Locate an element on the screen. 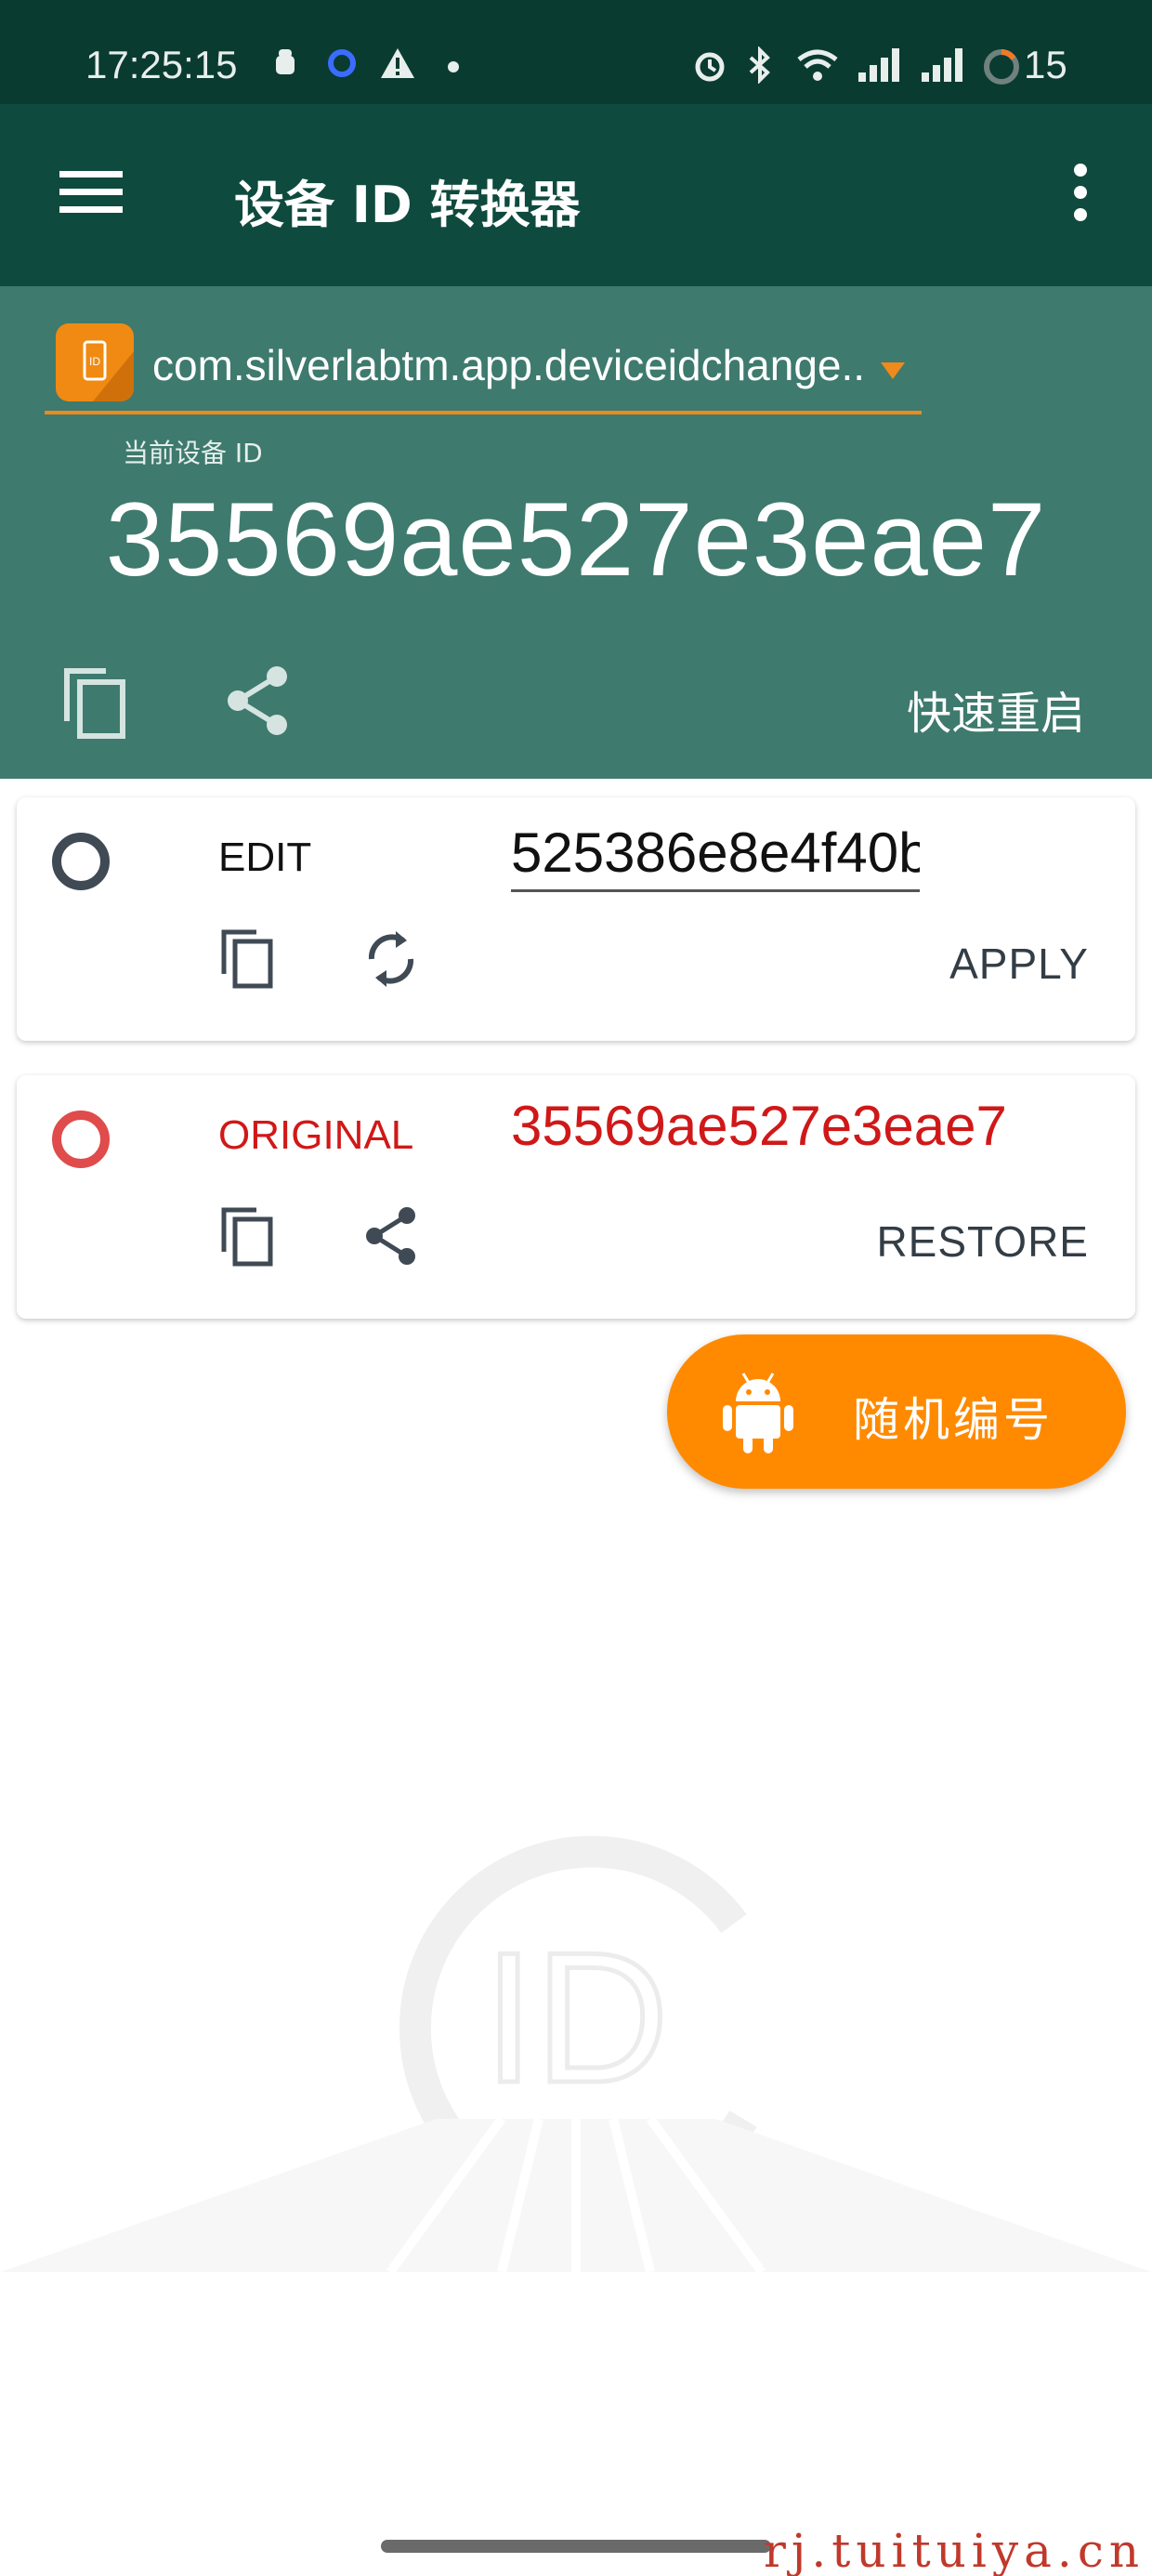 The image size is (1152, 2576). refresh-icon is located at coordinates (391, 959).